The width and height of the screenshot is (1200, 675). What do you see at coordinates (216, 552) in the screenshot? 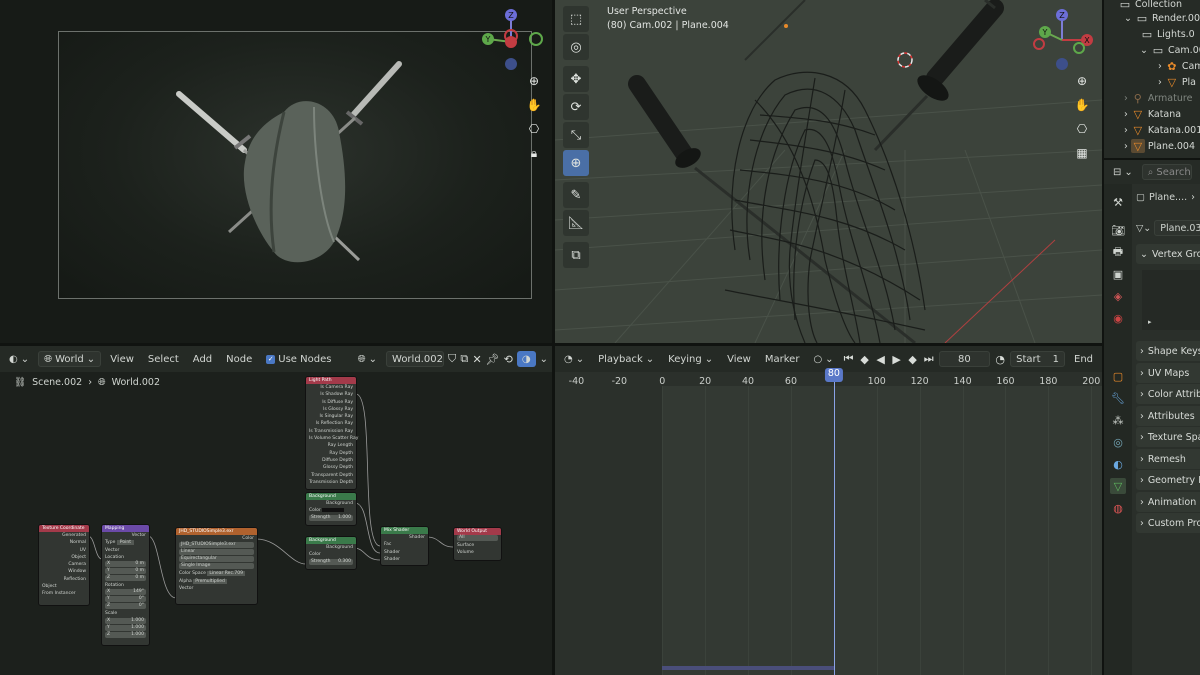
I see `interpolation-dropdown: Linear` at bounding box center [216, 552].